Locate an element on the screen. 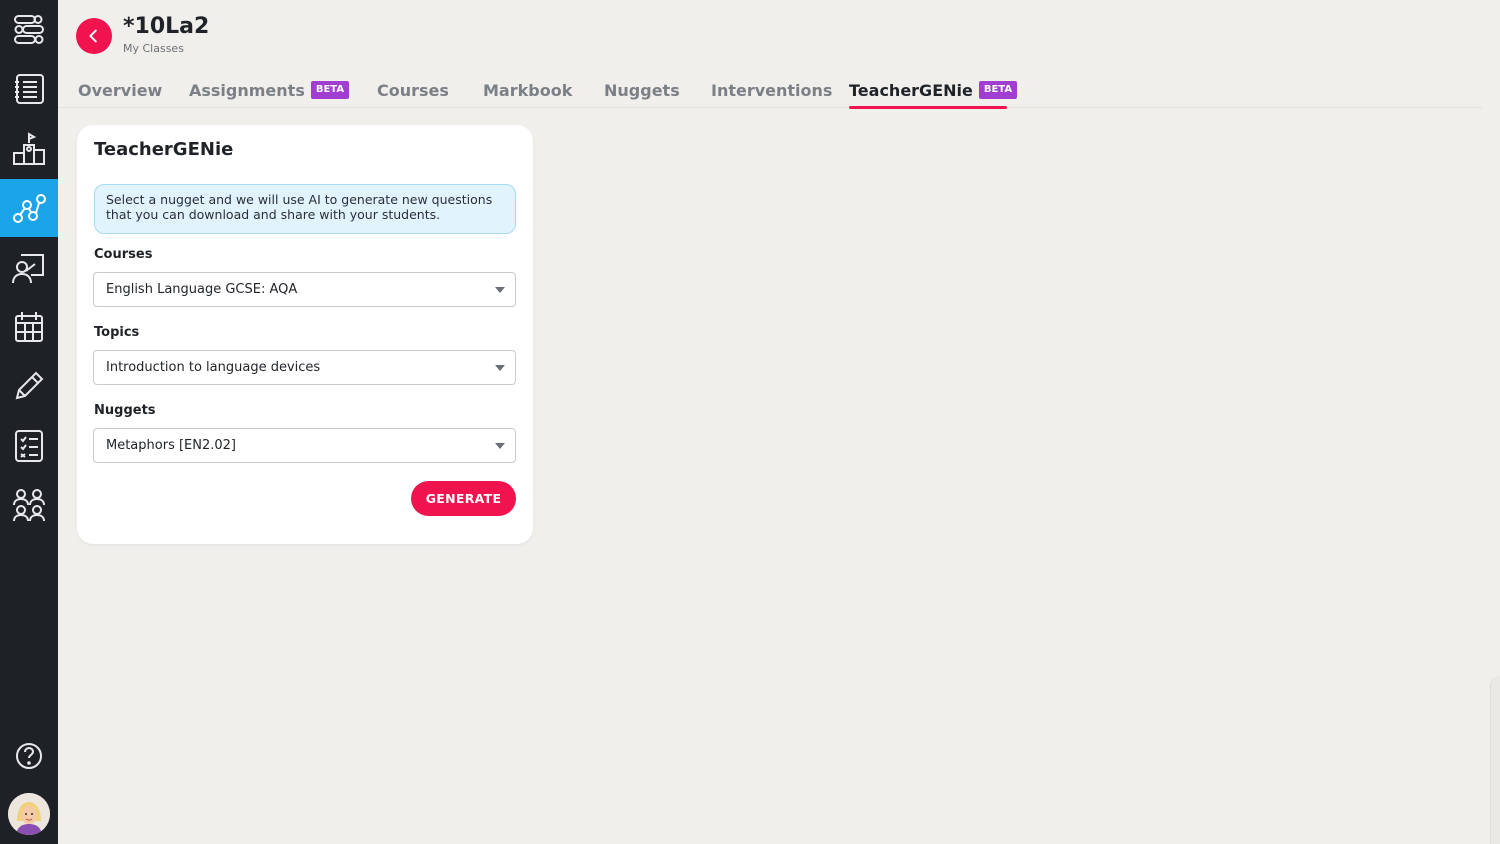 The height and width of the screenshot is (844, 1500). group-icon is located at coordinates (29, 505).